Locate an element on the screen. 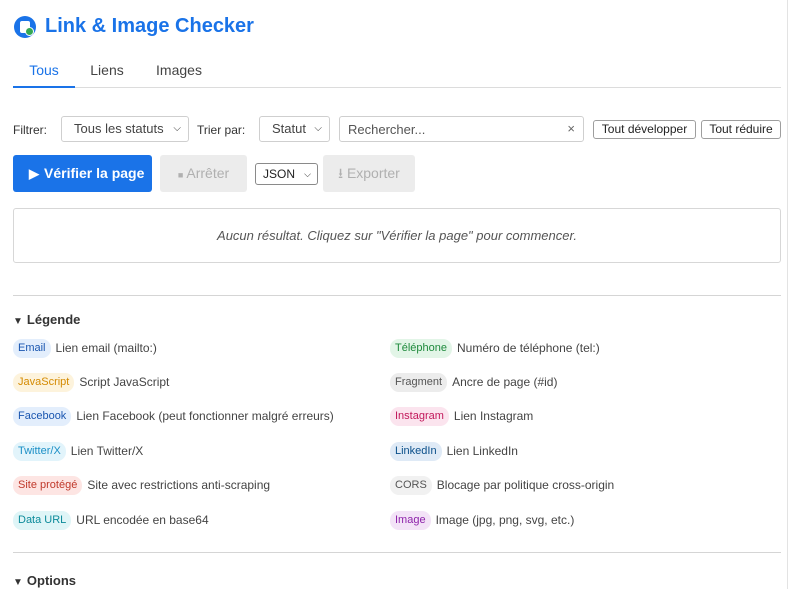  legend-item: Téléphone Numéro de téléphone (tel:) is located at coordinates (495, 348).